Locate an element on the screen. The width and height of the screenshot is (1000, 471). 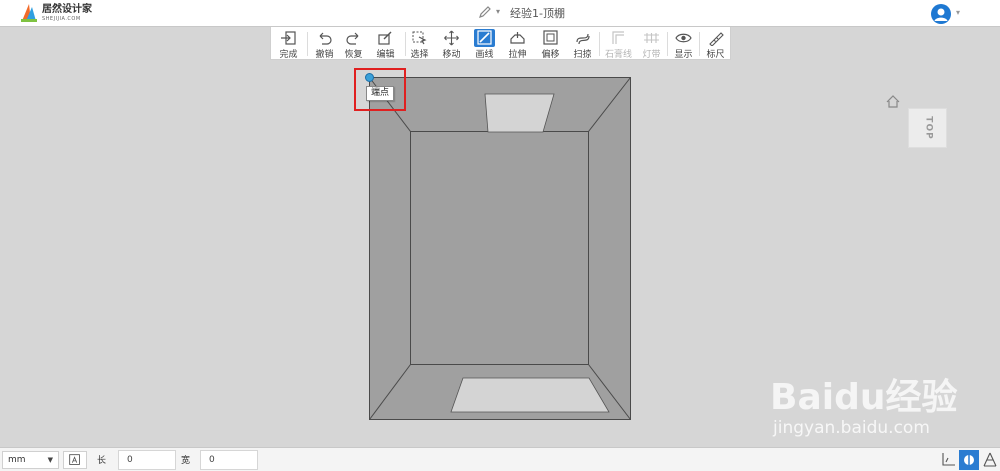
sweep-label: 扫掠 is located at coordinates (582, 55).